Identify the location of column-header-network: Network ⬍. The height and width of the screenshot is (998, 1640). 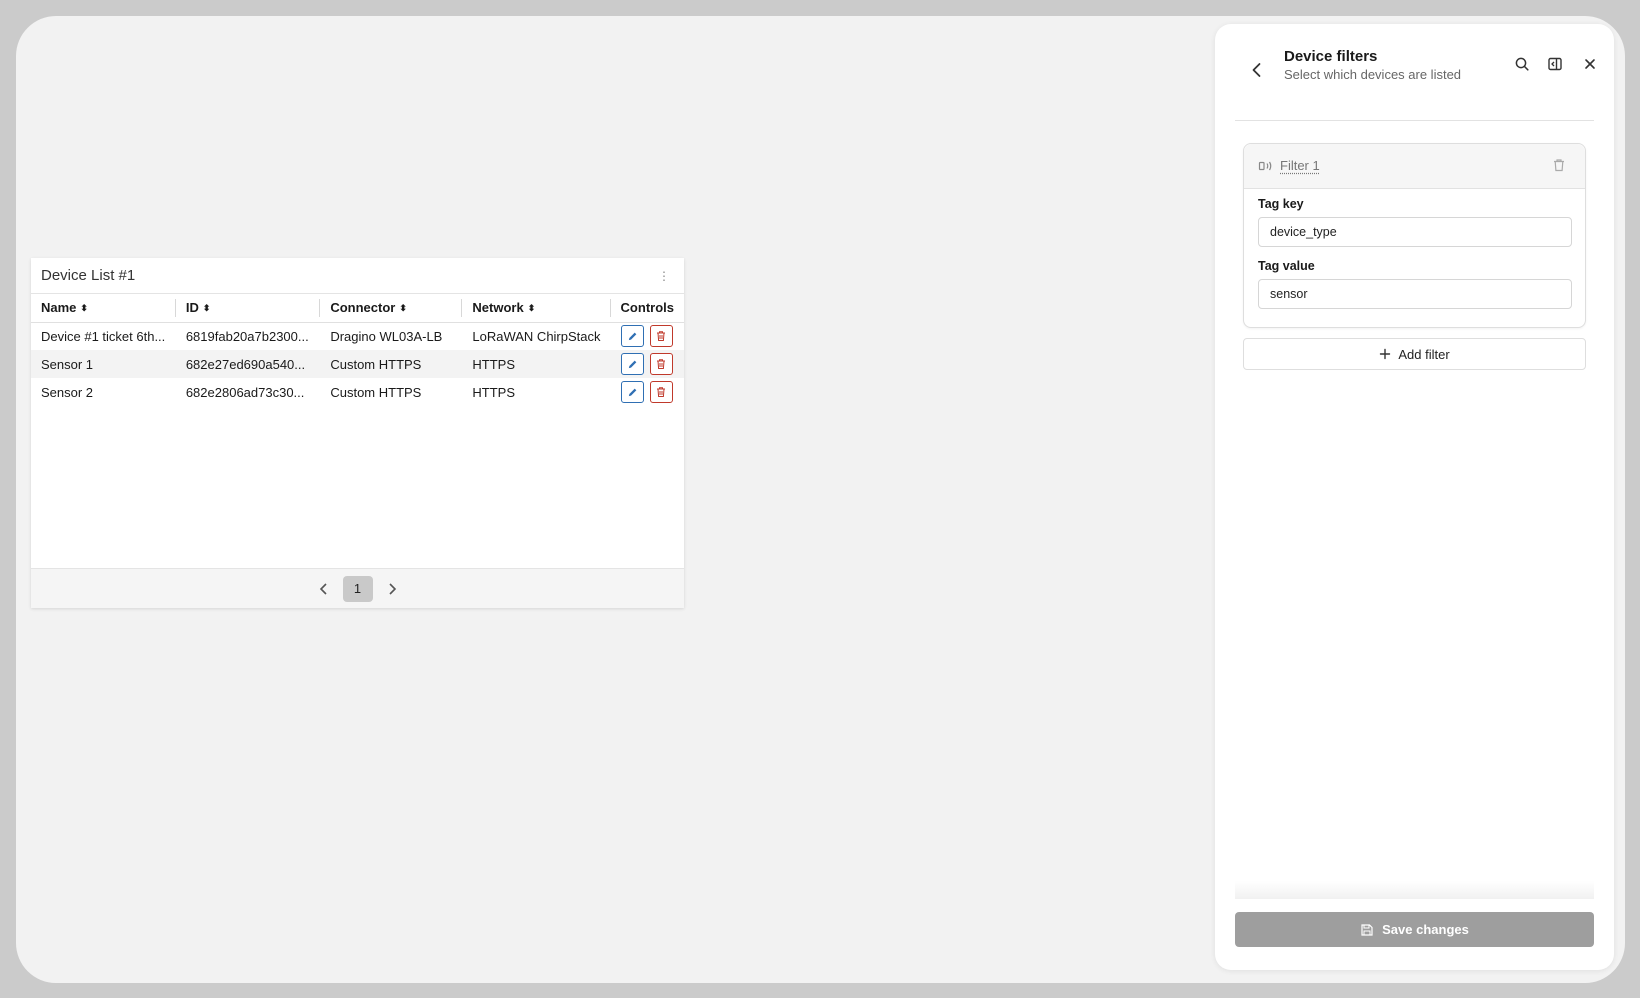
(536, 308).